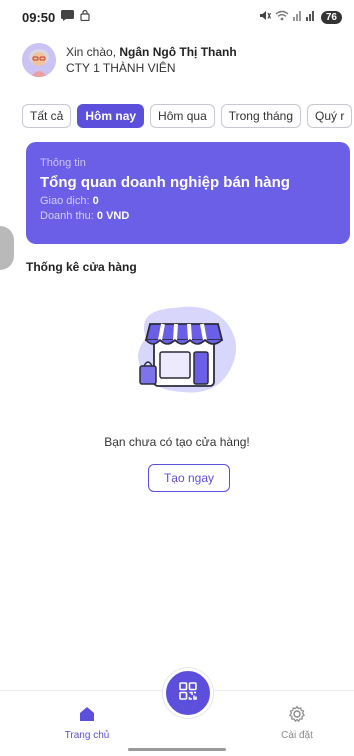  Describe the element at coordinates (282, 17) in the screenshot. I see `wifi-icon` at that location.